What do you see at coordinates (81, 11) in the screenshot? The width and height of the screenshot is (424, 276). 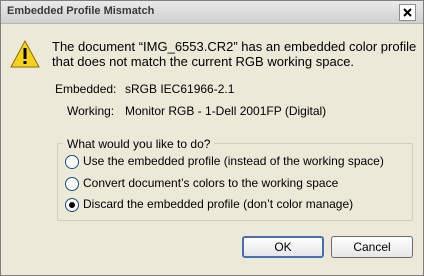 I see `dialog-title: Embedded Profile Mismatch` at bounding box center [81, 11].